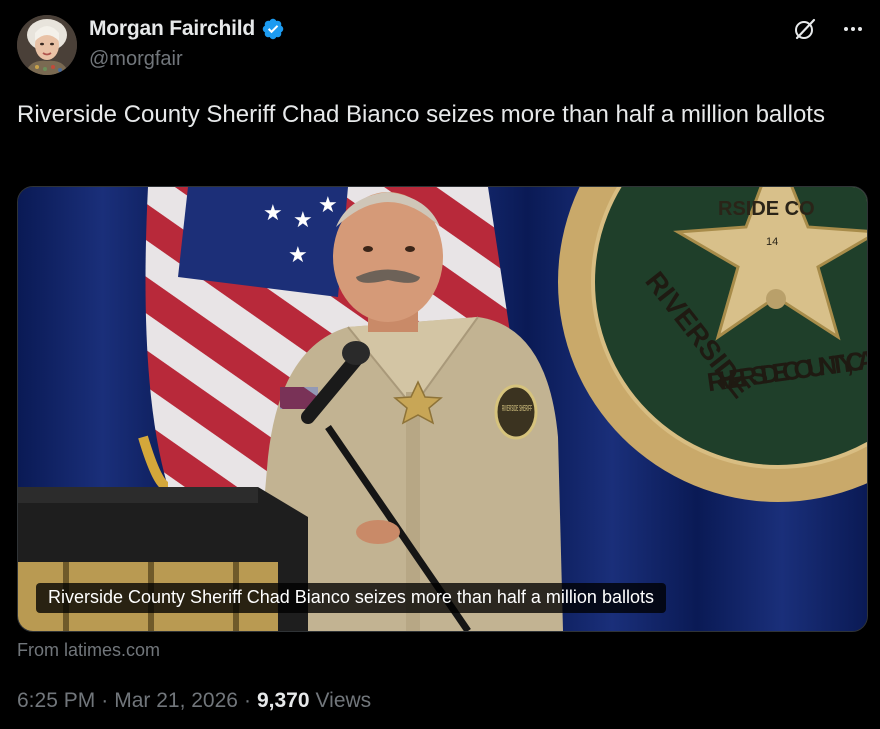  Describe the element at coordinates (88, 650) in the screenshot. I see `card-source-link: From latimes.com` at that location.